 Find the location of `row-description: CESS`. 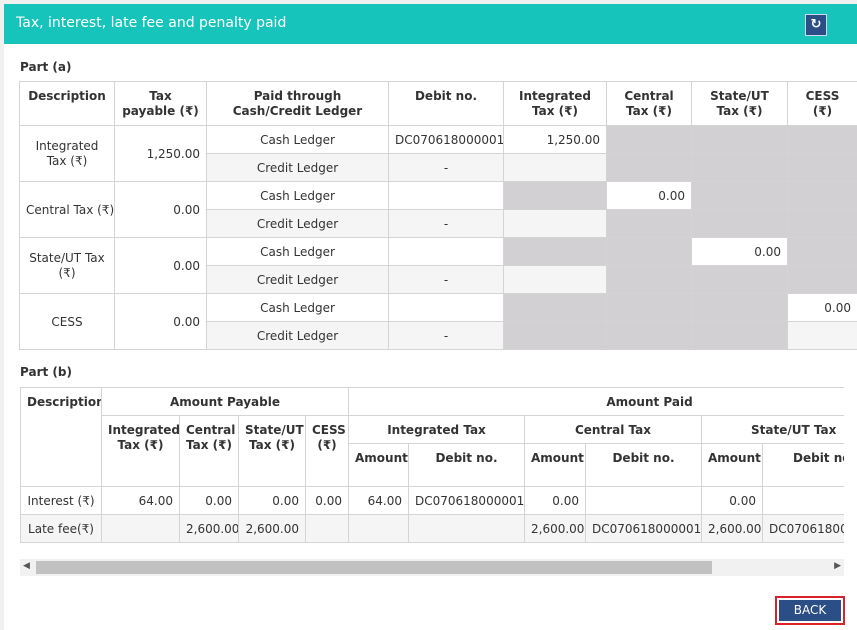

row-description: CESS is located at coordinates (67, 321).